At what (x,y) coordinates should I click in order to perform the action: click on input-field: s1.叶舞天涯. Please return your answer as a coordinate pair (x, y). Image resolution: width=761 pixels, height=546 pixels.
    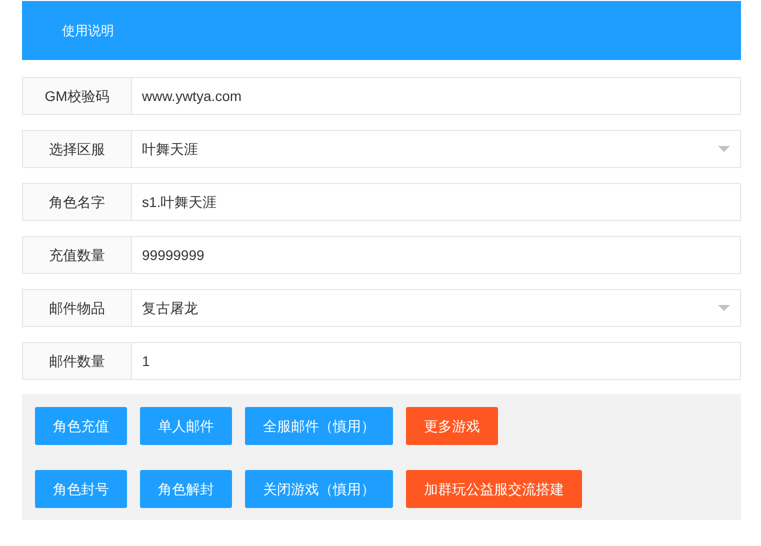
    Looking at the image, I should click on (436, 202).